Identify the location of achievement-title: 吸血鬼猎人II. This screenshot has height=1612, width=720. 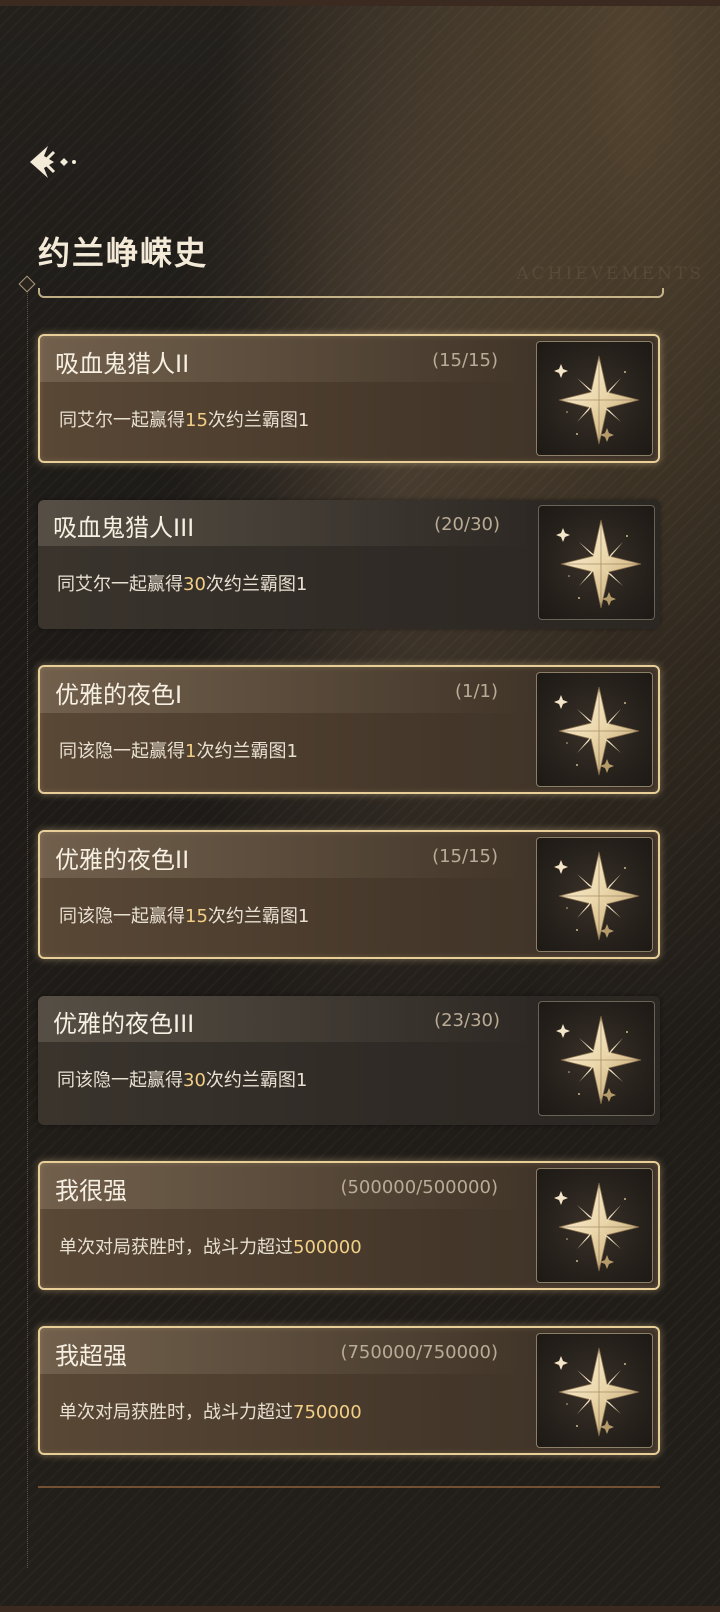
(122, 364).